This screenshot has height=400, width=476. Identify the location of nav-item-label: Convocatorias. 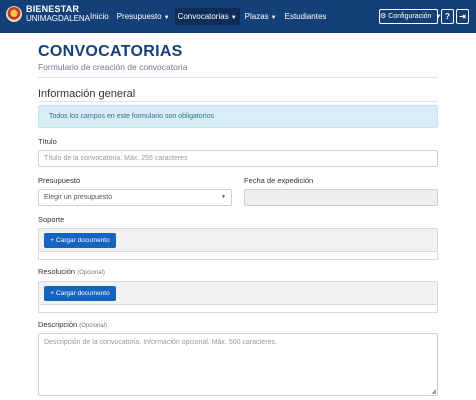
(203, 16).